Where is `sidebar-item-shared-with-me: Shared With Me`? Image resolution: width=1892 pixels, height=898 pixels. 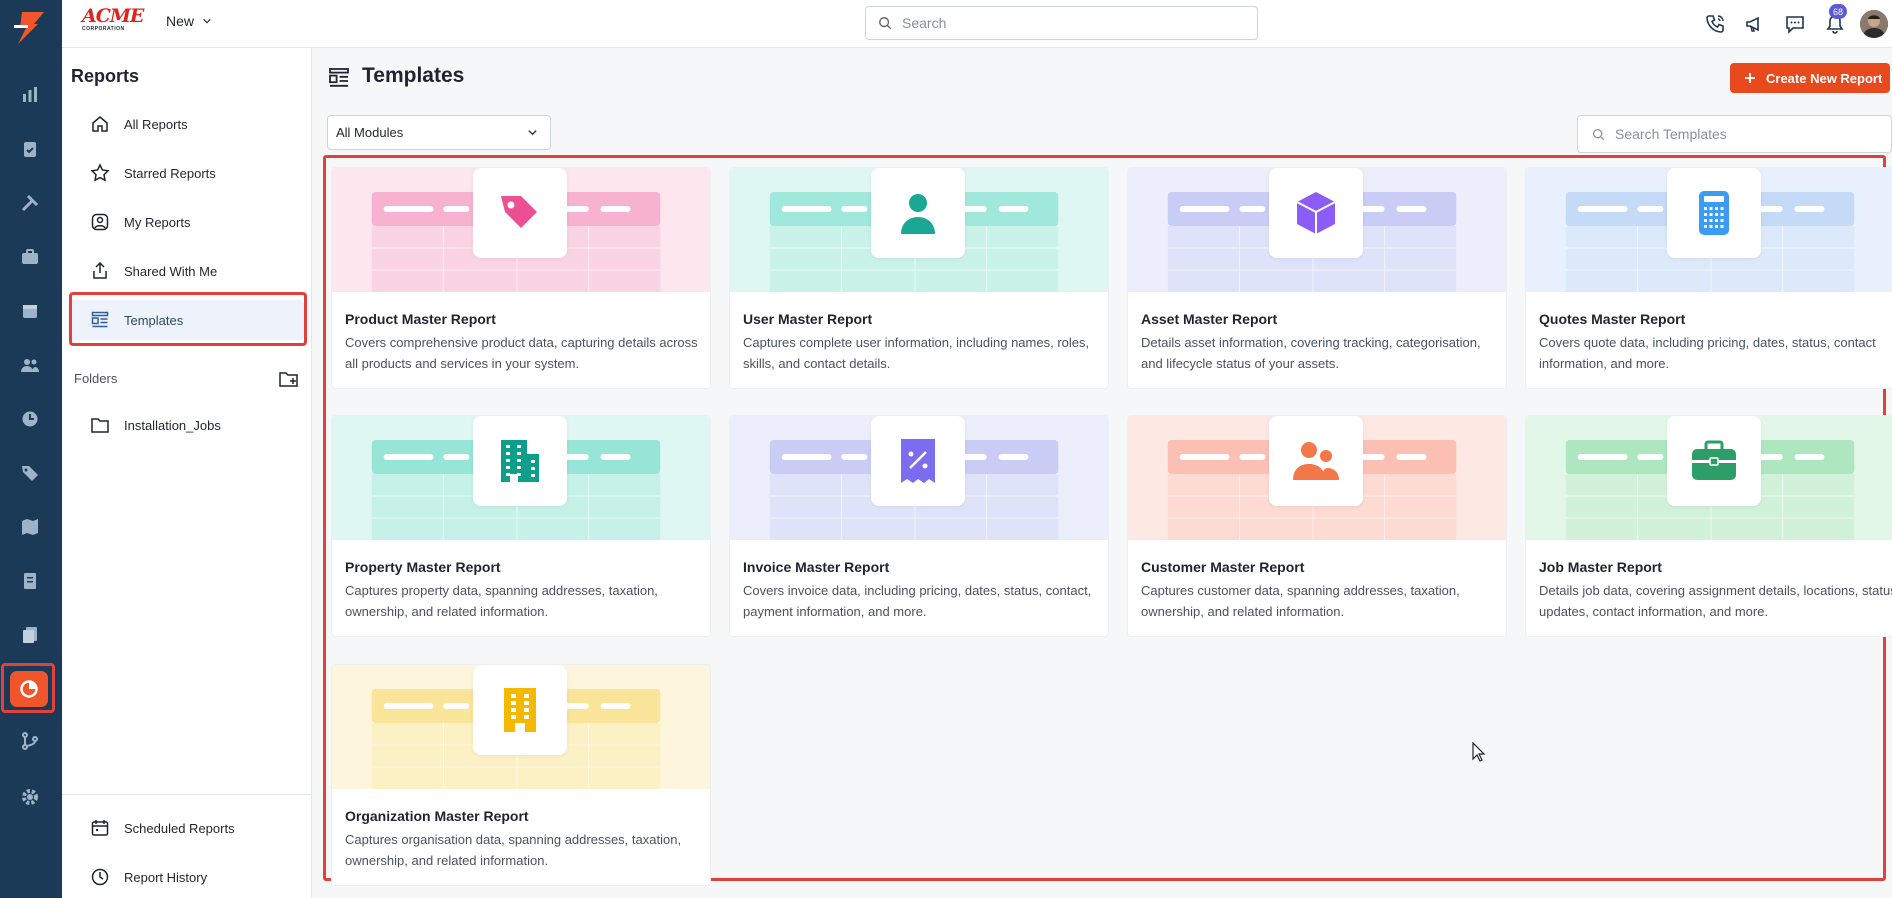
sidebar-item-shared-with-me: Shared With Me is located at coordinates (186, 271).